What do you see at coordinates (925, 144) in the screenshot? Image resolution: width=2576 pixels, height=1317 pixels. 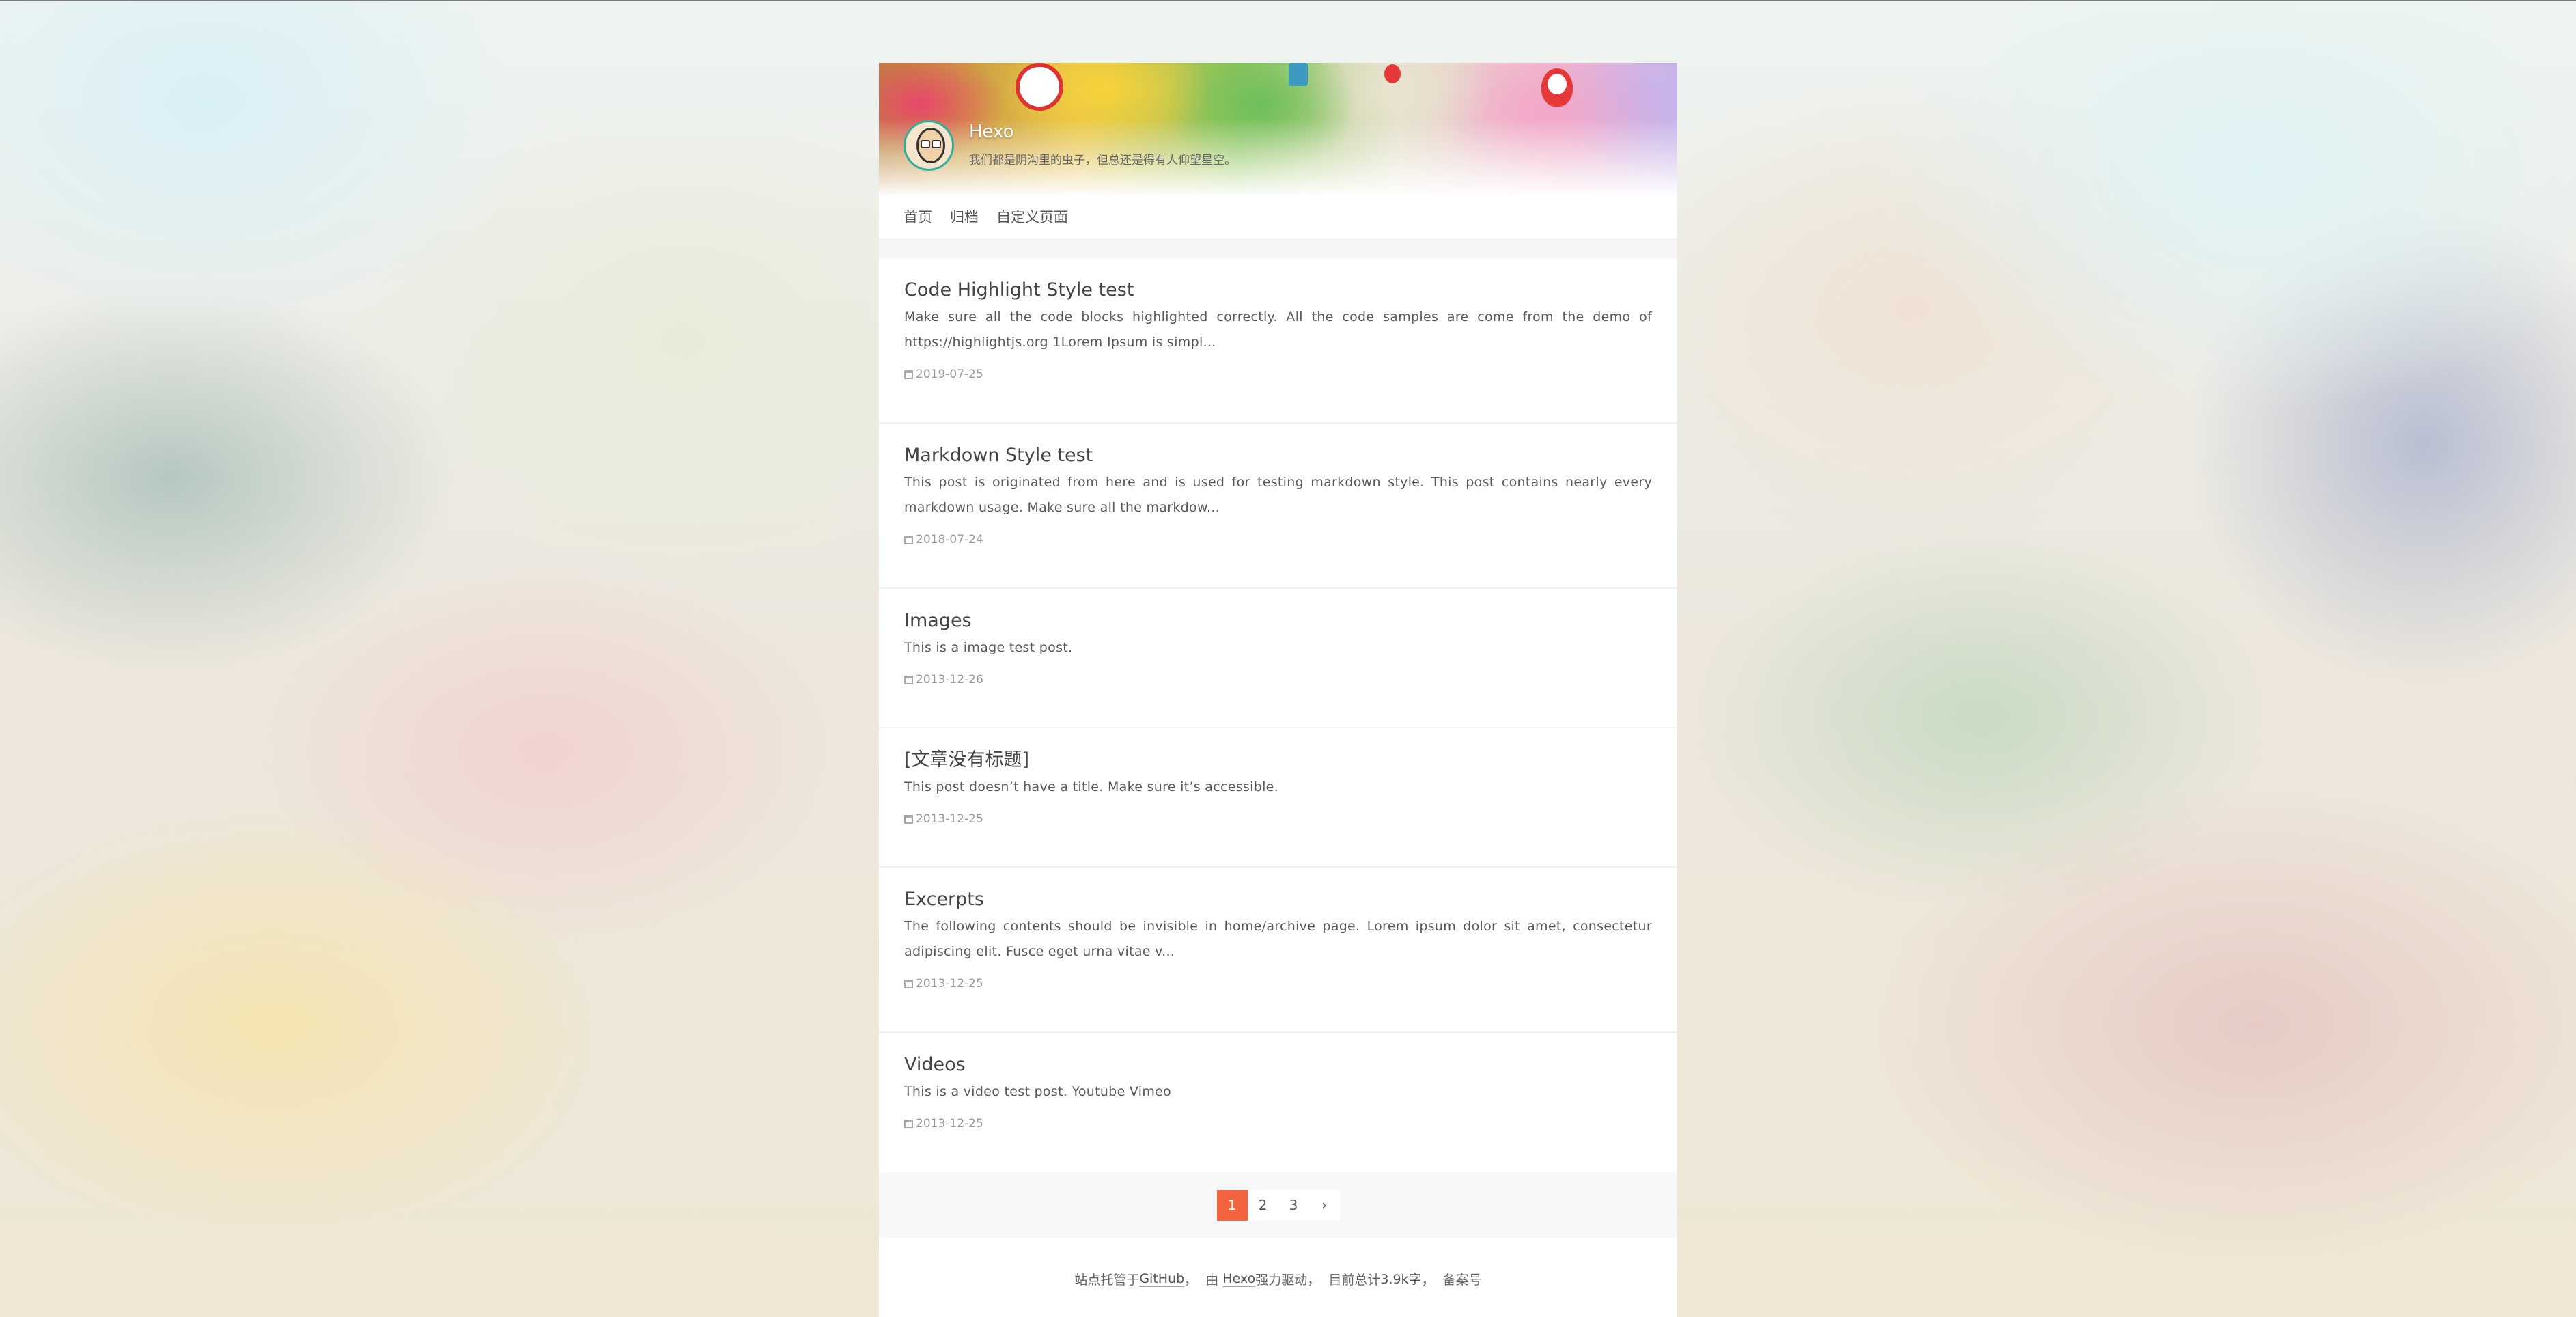 I see `avatar-glasses-left` at bounding box center [925, 144].